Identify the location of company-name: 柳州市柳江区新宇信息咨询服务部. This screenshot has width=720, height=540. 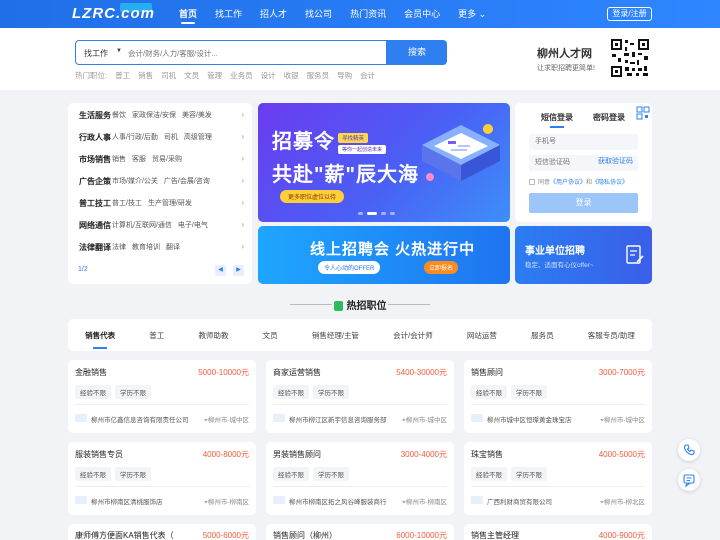
(338, 419).